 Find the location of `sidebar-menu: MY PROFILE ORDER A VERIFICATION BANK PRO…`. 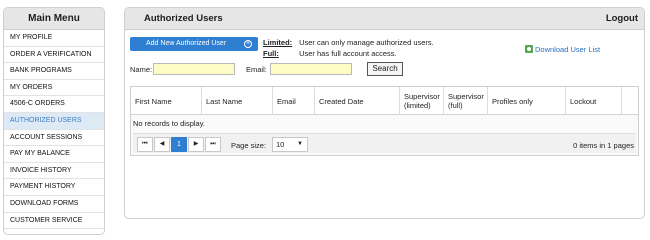

sidebar-menu: MY PROFILE ORDER A VERIFICATION BANK PRO… is located at coordinates (54, 130).